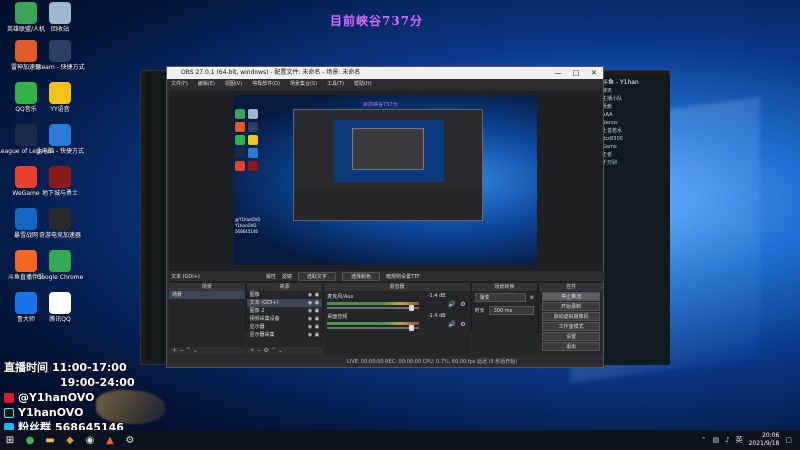 This screenshot has width=800, height=450. Describe the element at coordinates (285, 327) in the screenshot. I see `source-item: 显示器 ◉ ▣` at that location.